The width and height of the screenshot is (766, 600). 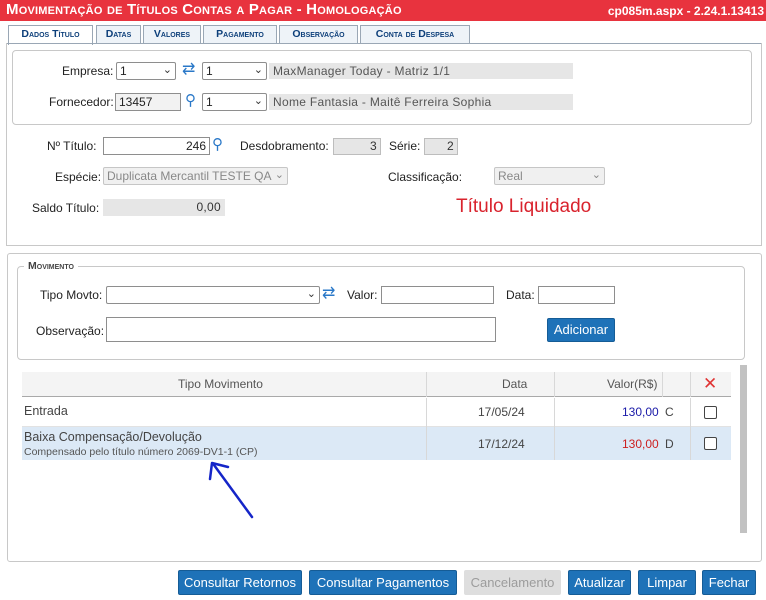 I want to click on fornecedor-name-field: Nome Fantasia - Maitê Ferreira Sophia, so click(x=421, y=102).